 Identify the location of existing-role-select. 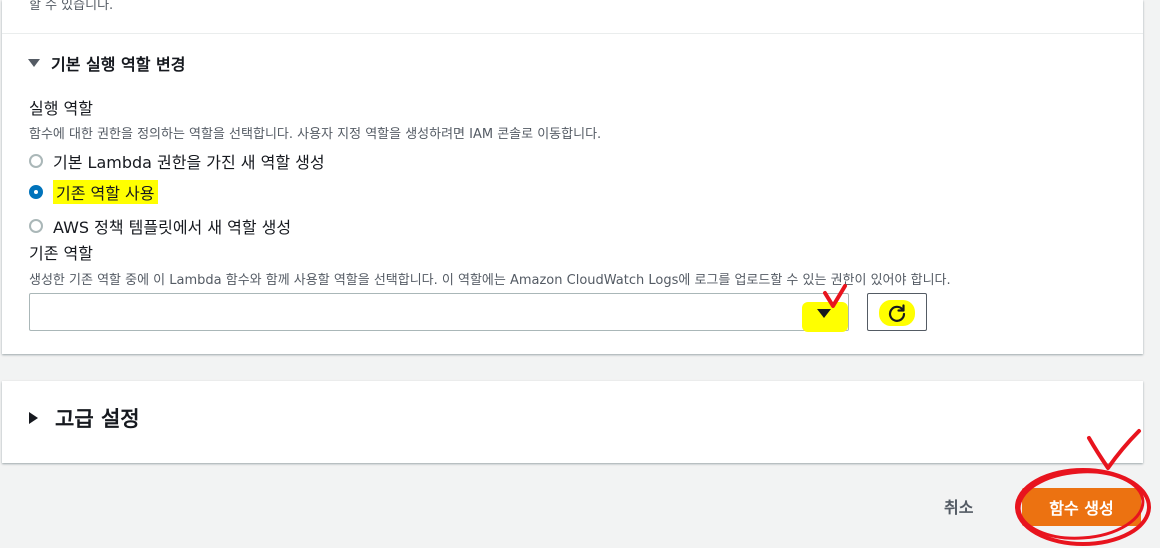
(439, 312).